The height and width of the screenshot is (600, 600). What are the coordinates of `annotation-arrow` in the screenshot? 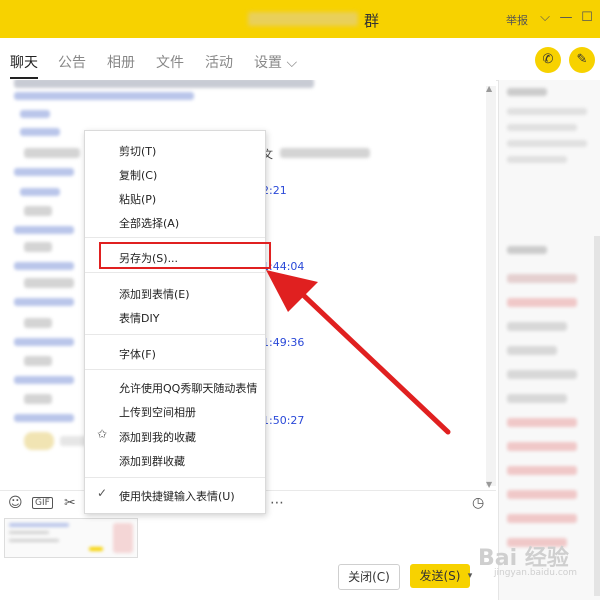 It's located at (358, 352).